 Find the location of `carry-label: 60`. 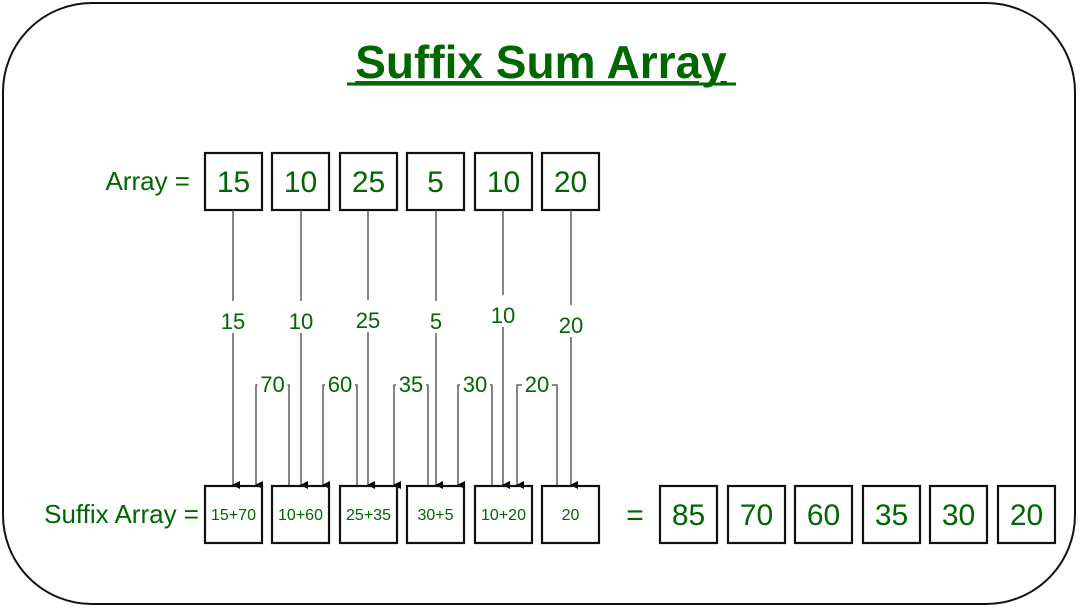

carry-label: 60 is located at coordinates (340, 384).